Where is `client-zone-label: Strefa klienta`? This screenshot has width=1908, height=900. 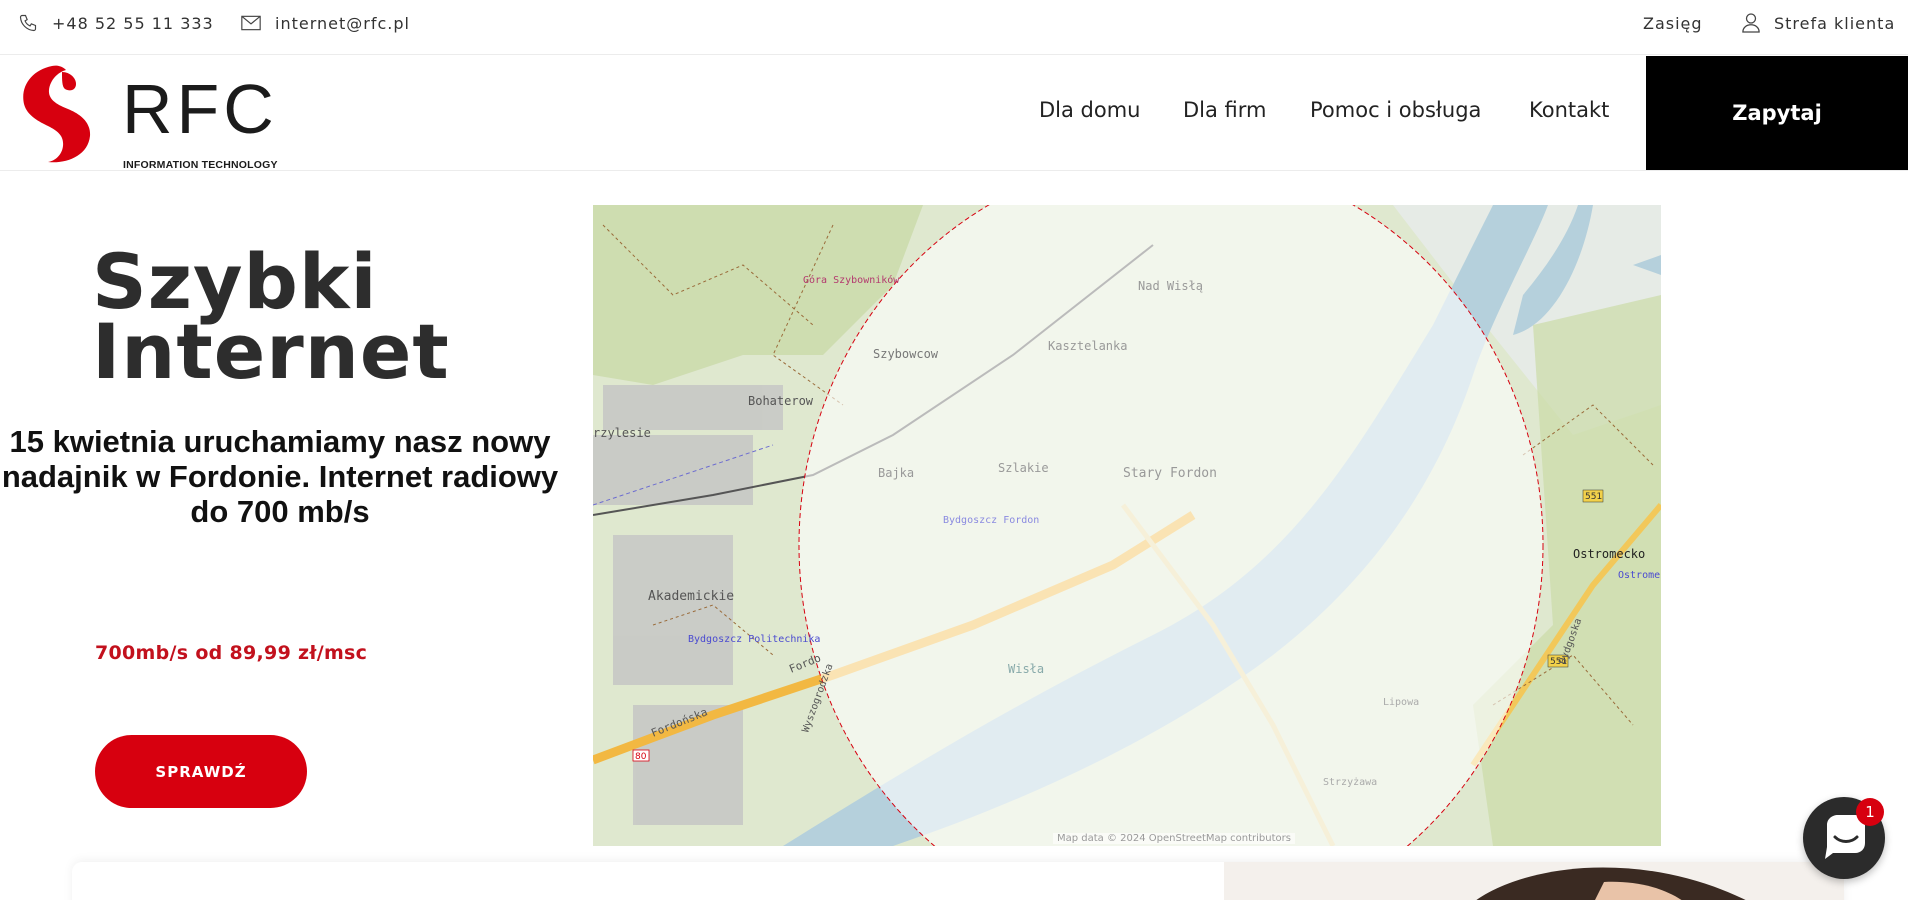 client-zone-label: Strefa klienta is located at coordinates (1835, 23).